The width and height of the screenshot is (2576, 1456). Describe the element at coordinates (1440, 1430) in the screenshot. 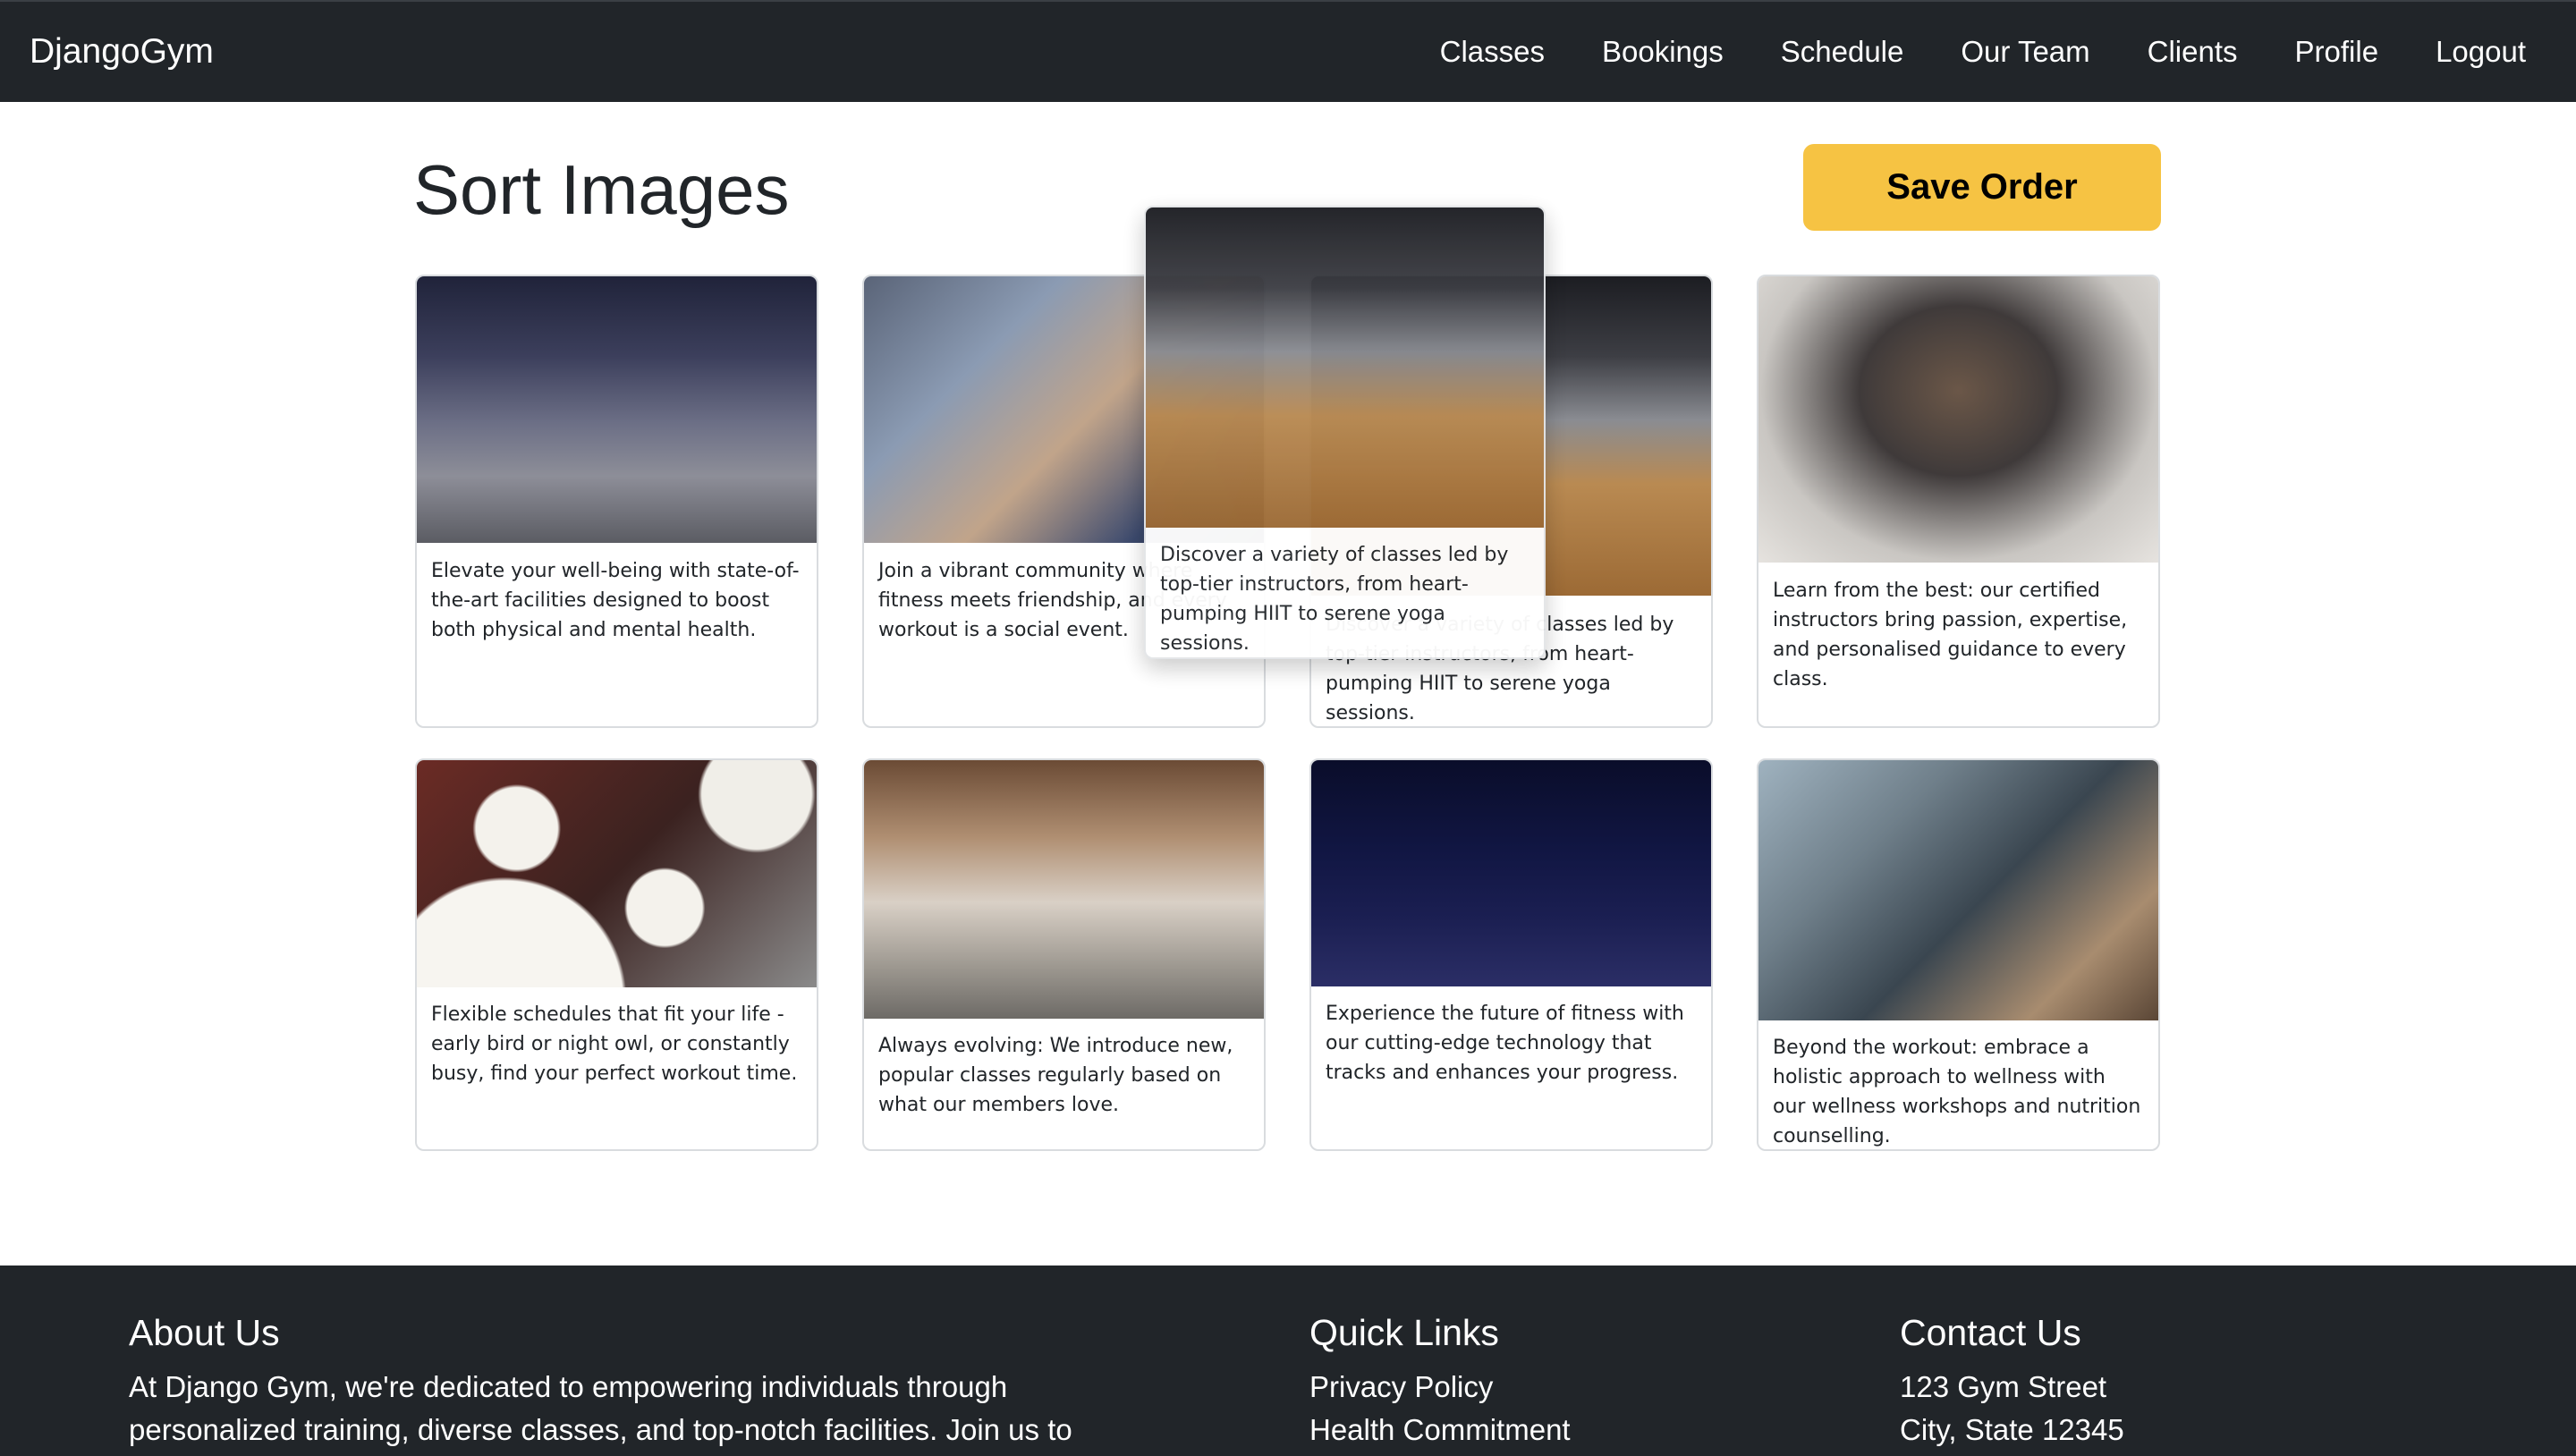

I see `health-commitment-link: Health Commitment` at that location.